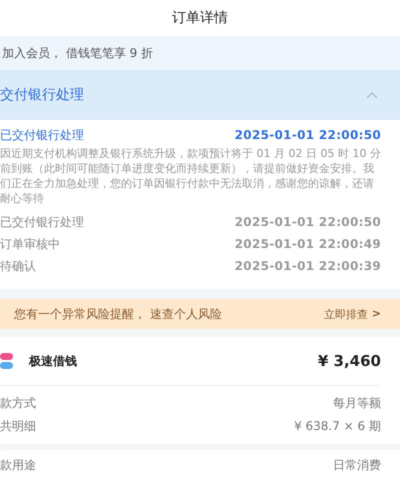 This screenshot has height=486, width=400. What do you see at coordinates (349, 361) in the screenshot?
I see `loan-amount: ¥ 3,460` at bounding box center [349, 361].